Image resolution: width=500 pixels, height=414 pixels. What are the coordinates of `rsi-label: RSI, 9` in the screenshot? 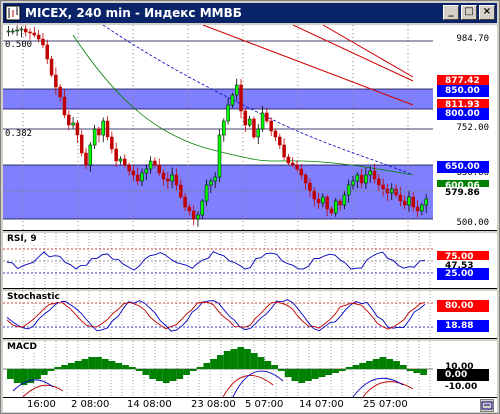 It's located at (22, 239).